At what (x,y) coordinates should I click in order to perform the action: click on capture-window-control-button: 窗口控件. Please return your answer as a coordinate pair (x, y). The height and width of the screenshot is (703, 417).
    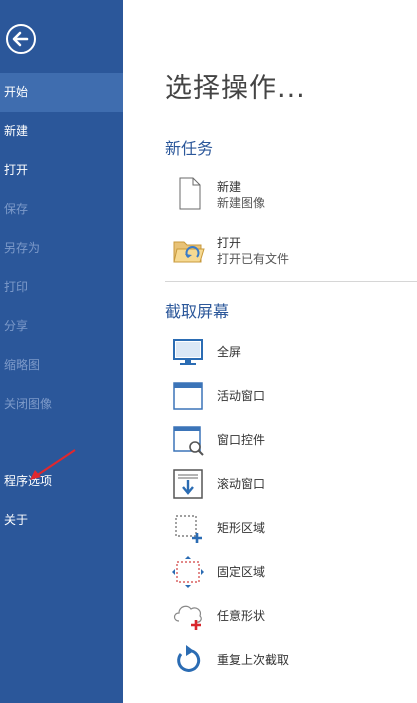
    Looking at the image, I should click on (291, 440).